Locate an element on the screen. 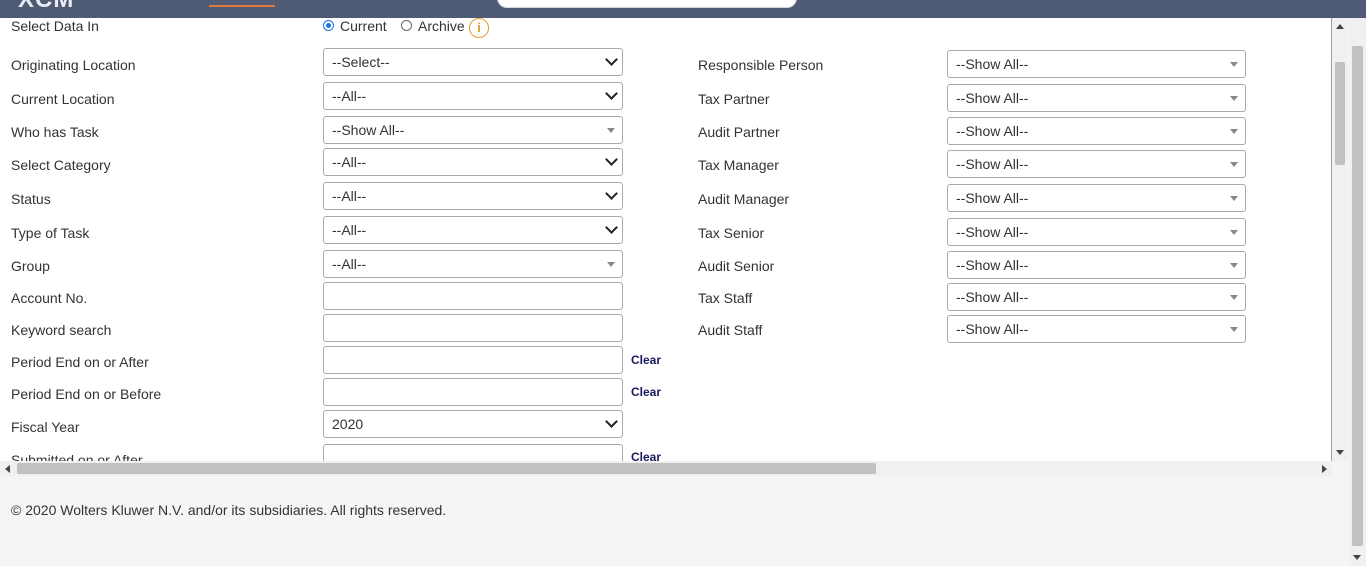 The height and width of the screenshot is (566, 1366). tax-senior-combo: --Show All-- is located at coordinates (1096, 232).